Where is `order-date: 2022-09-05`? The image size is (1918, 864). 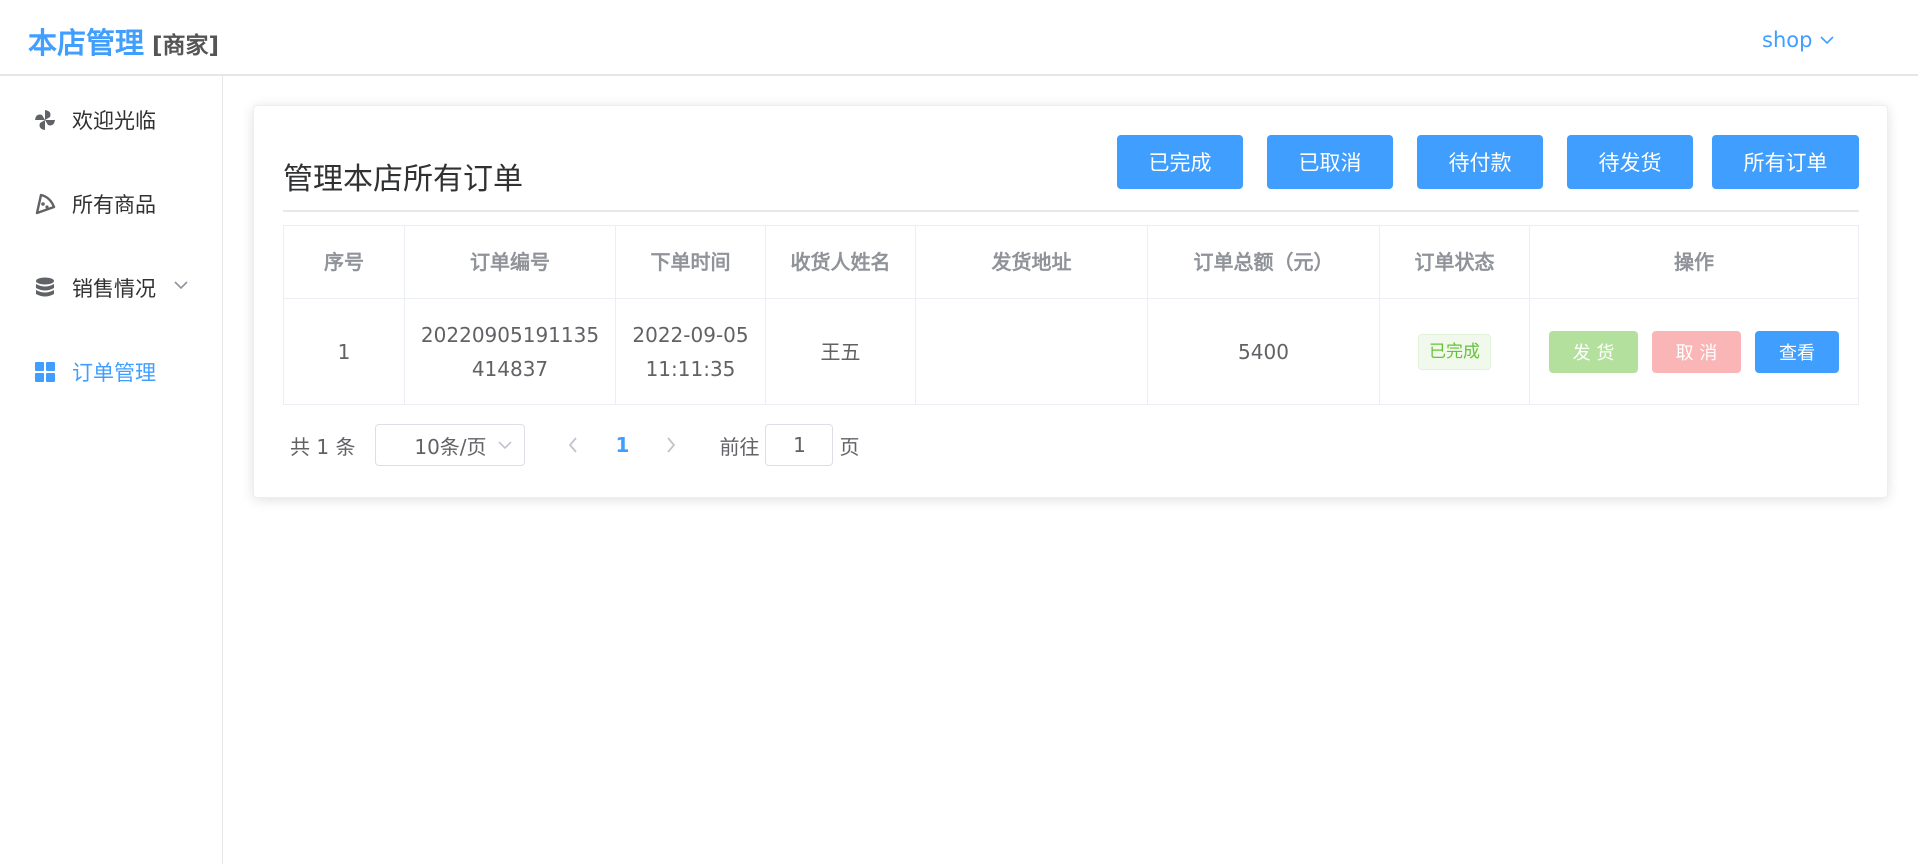
order-date: 2022-09-05 is located at coordinates (690, 334).